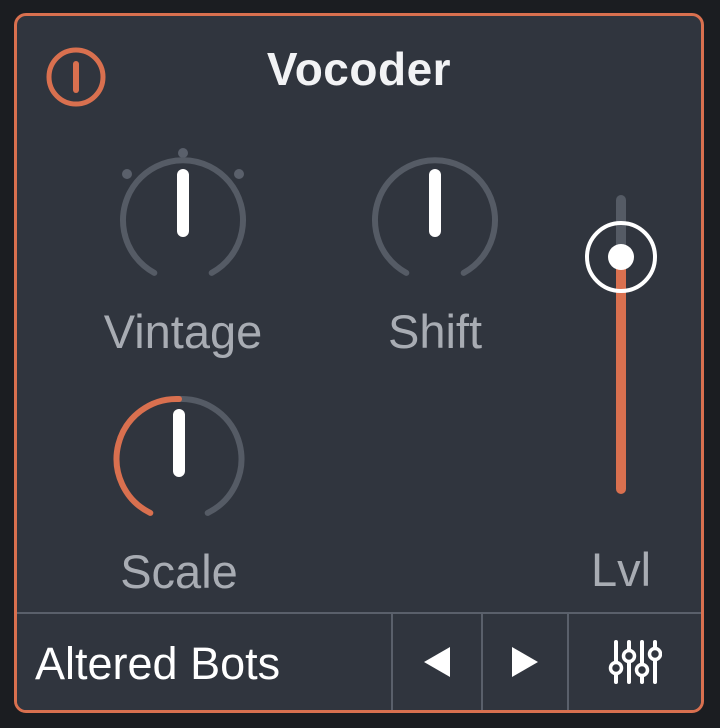 This screenshot has height=728, width=720. I want to click on sliders-icon, so click(635, 662).